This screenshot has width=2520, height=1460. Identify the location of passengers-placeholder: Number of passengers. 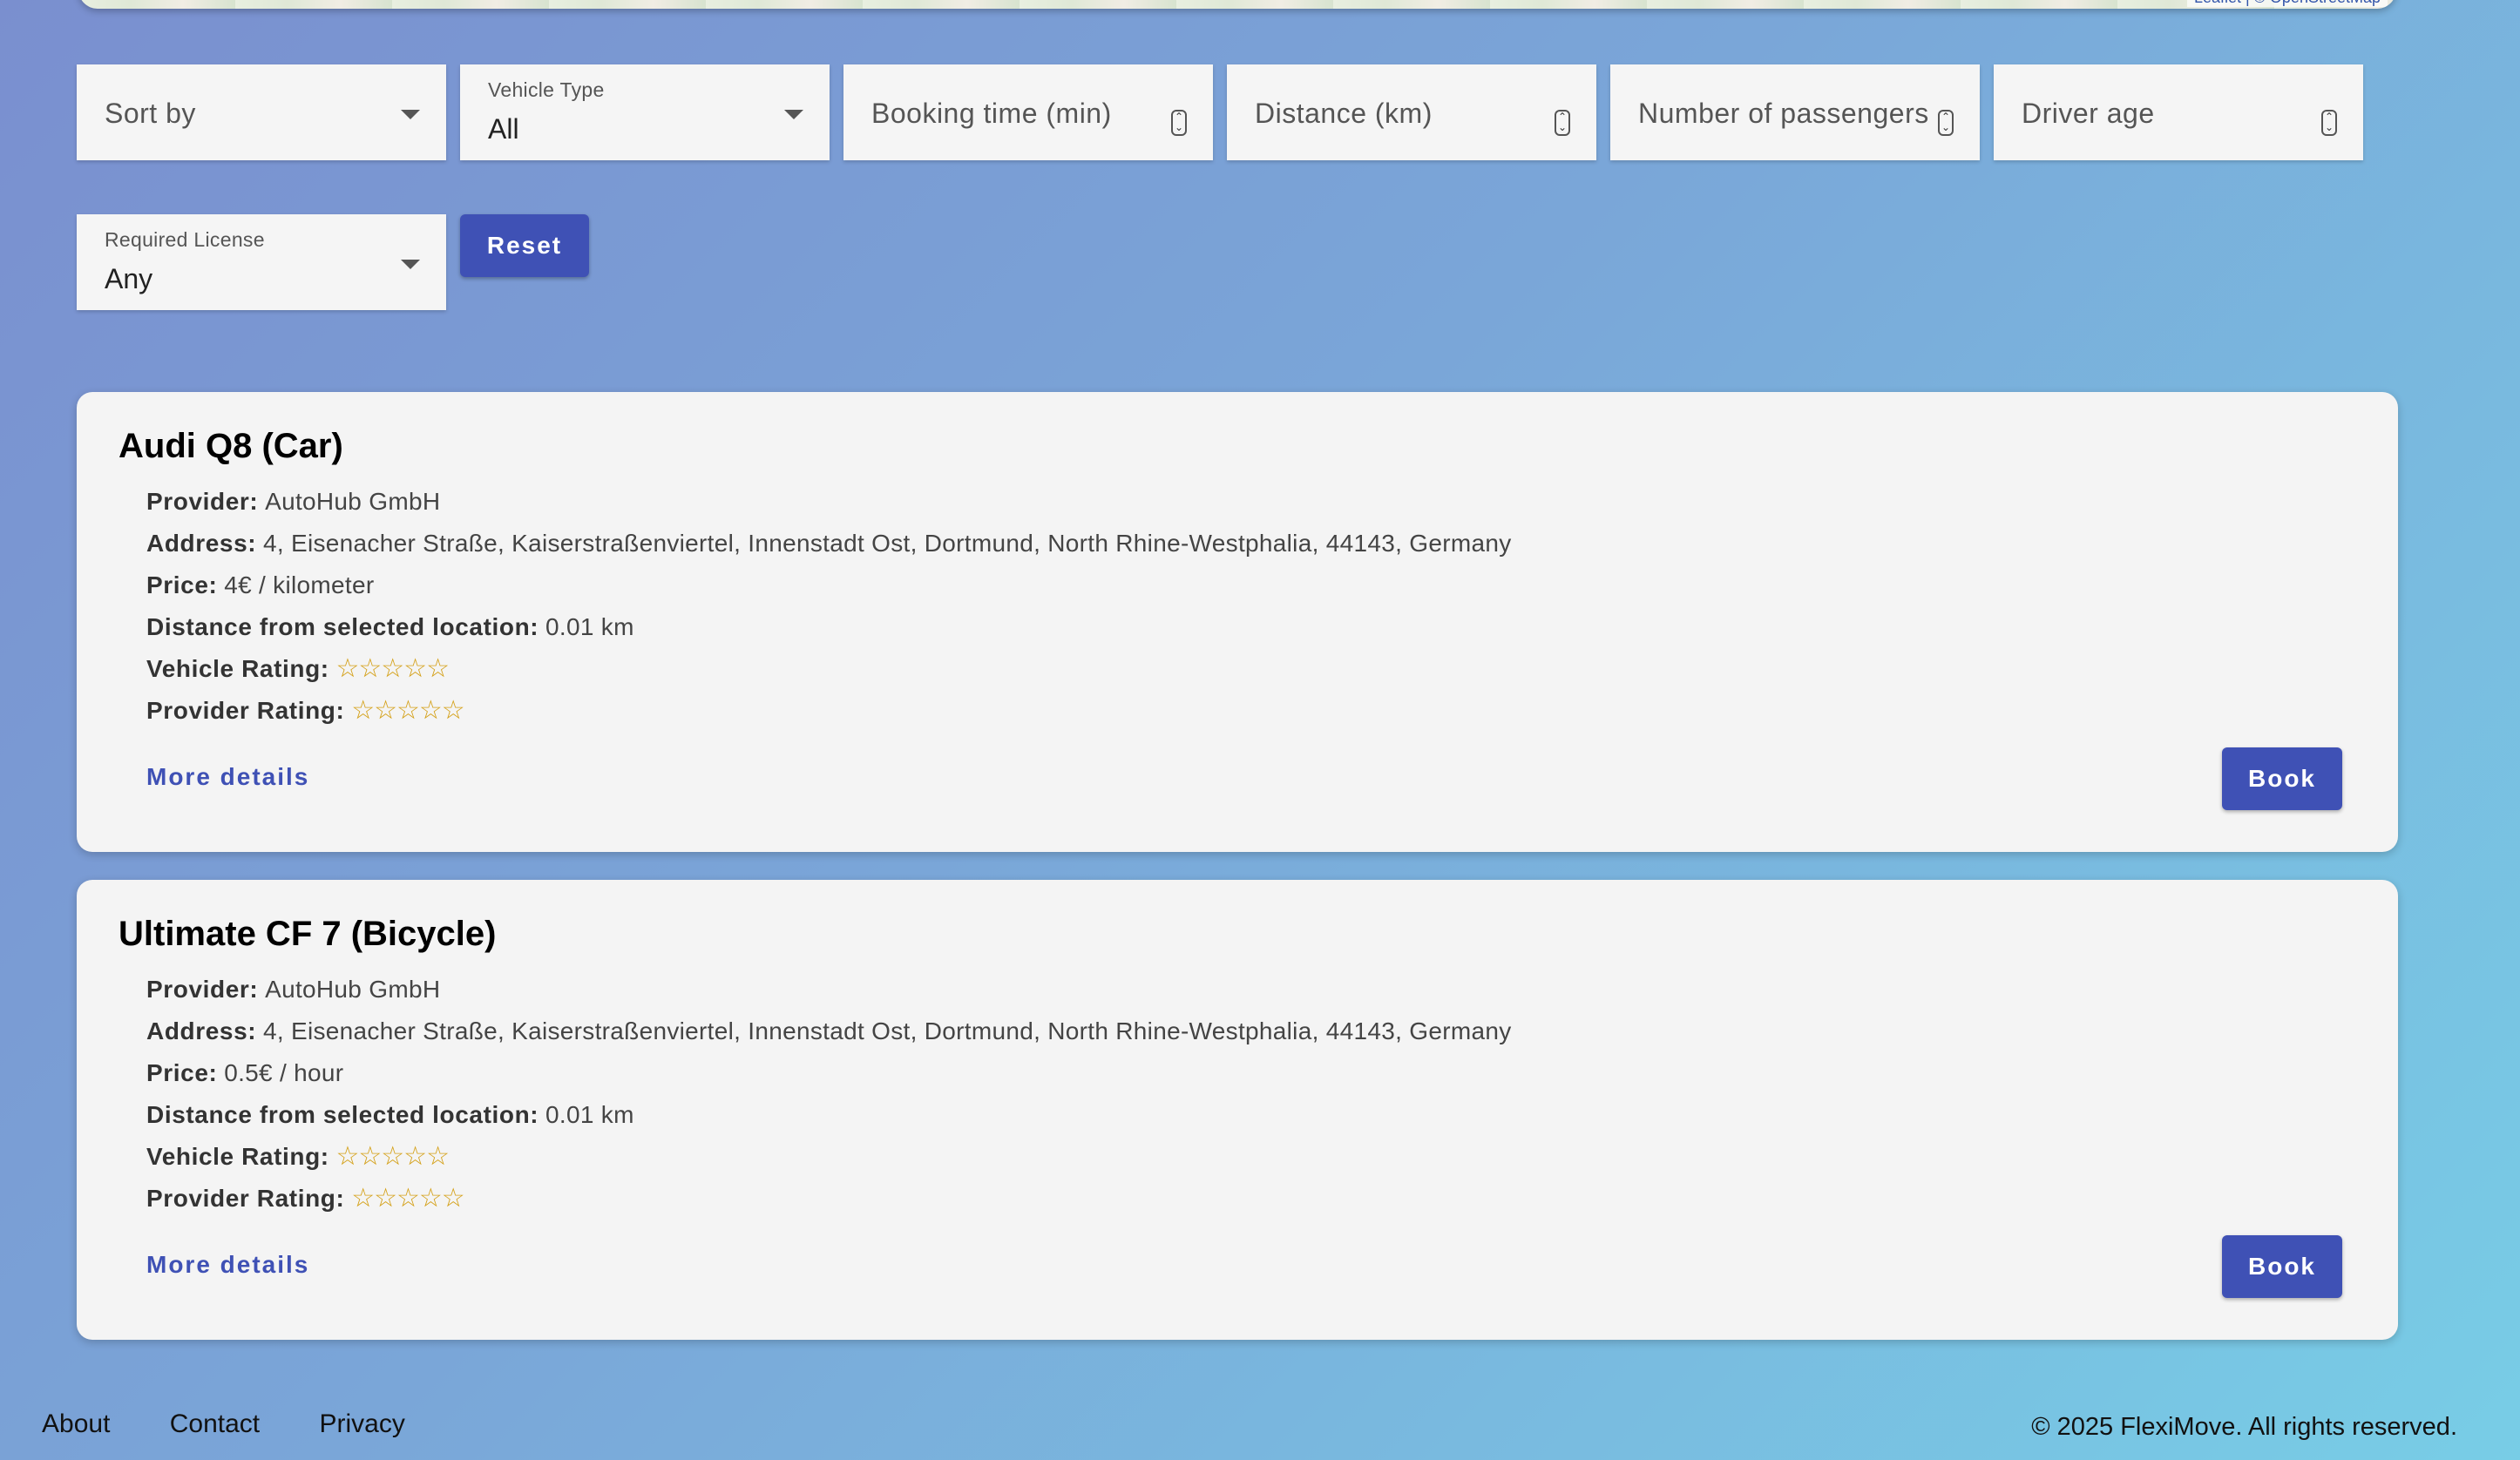
(1783, 114).